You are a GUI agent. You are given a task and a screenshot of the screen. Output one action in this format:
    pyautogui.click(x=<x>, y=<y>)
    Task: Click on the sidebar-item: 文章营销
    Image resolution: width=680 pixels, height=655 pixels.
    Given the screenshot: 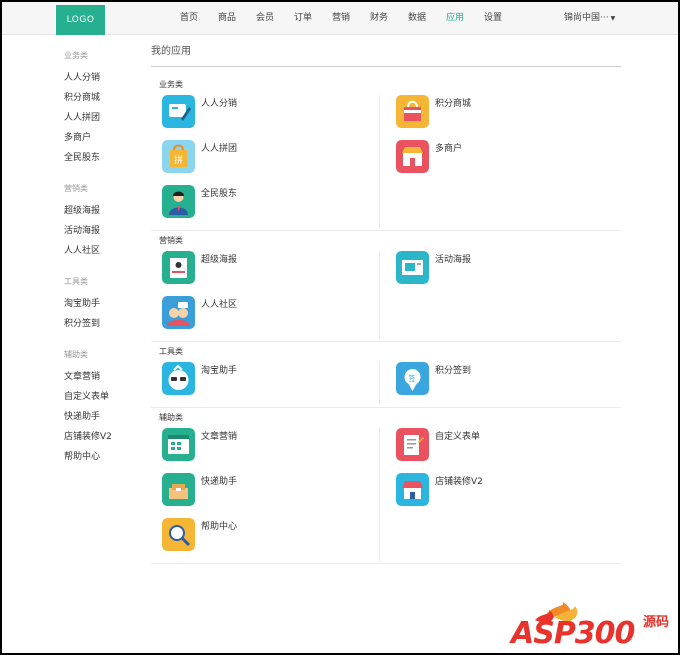 What is the action you would take?
    pyautogui.click(x=104, y=377)
    